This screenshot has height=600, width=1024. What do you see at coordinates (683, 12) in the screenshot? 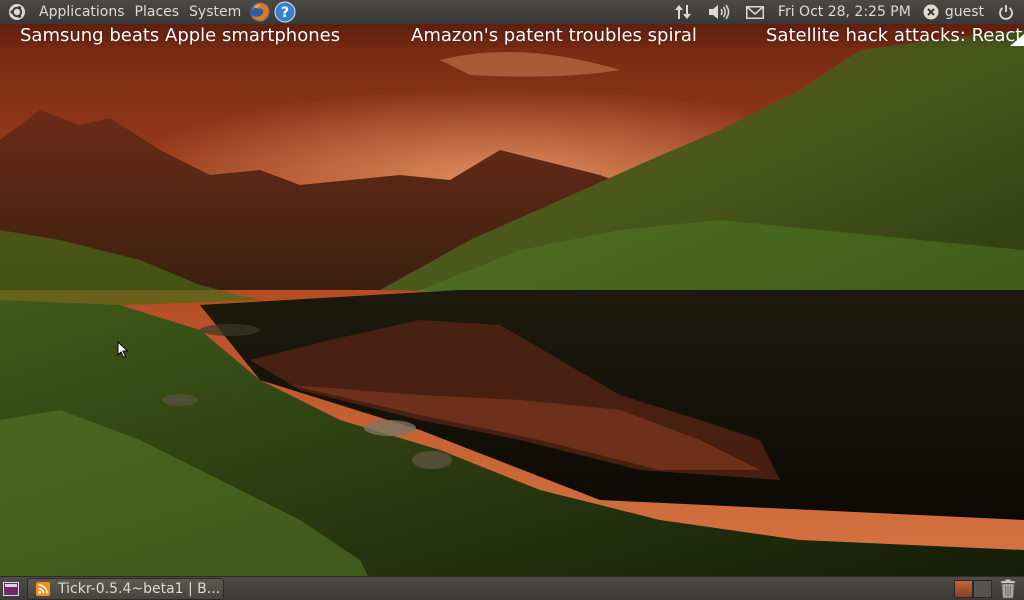
I see `network-arrows-icon` at bounding box center [683, 12].